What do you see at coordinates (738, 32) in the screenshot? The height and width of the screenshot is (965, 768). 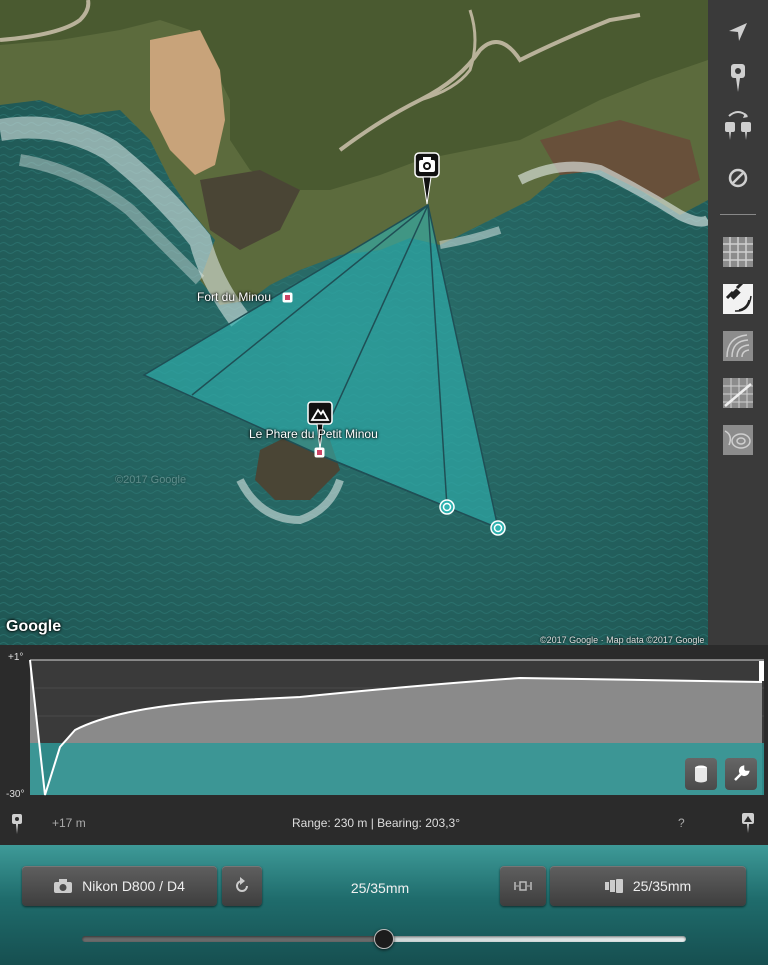 I see `locate-arrow-icon` at bounding box center [738, 32].